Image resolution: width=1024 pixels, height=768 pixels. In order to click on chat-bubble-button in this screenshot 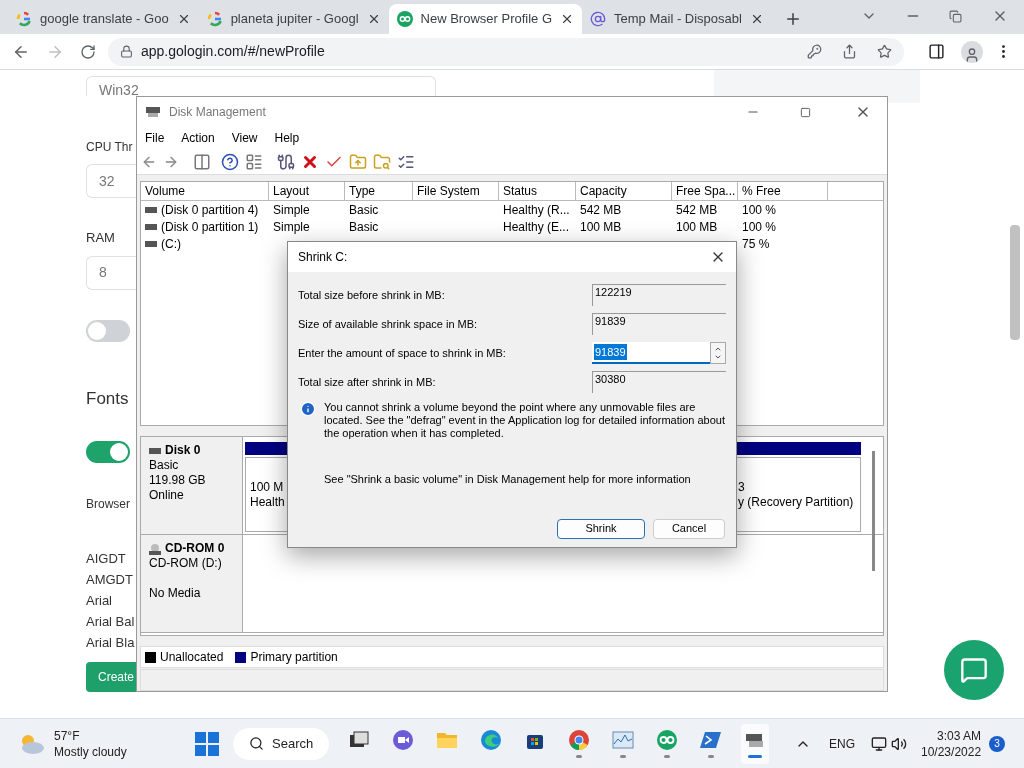, I will do `click(974, 670)`.